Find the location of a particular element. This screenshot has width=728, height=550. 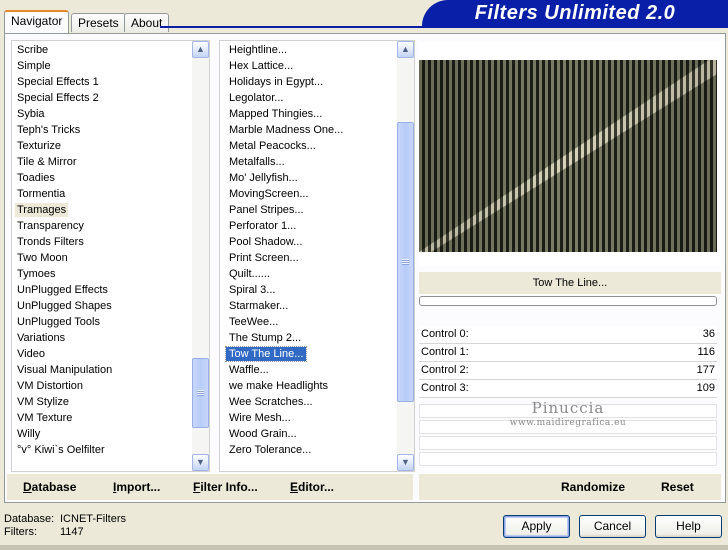

list-item: Special Effects 1 is located at coordinates (102, 82).